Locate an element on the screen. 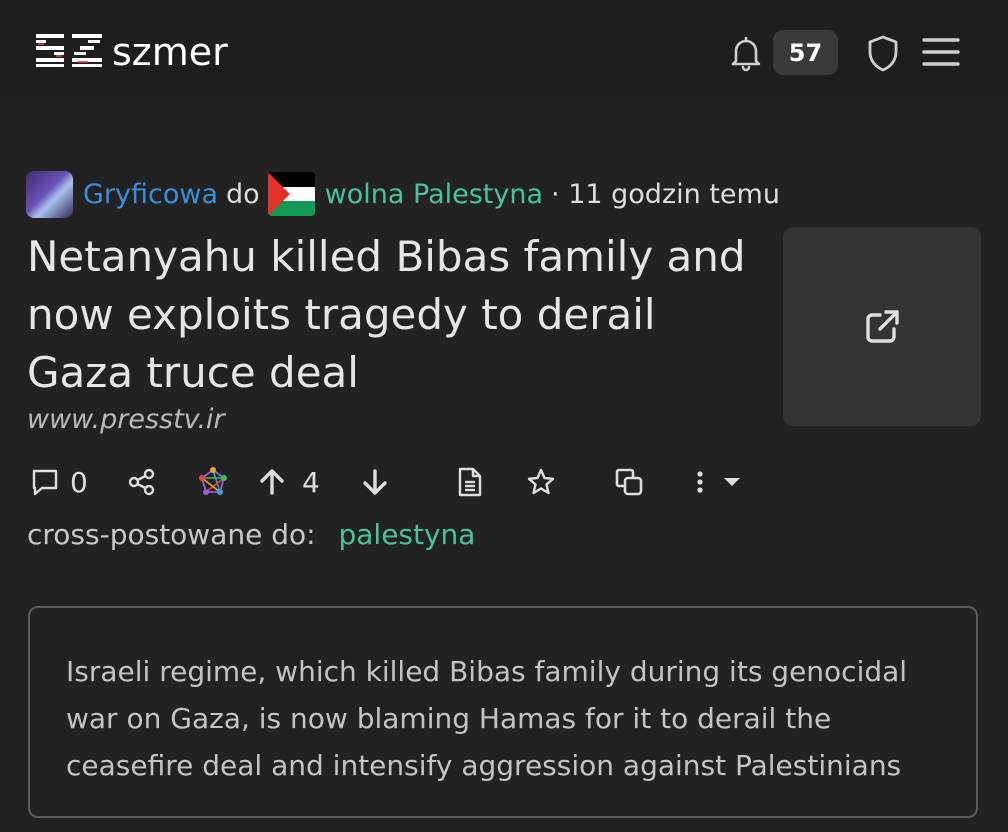 The image size is (1008, 832). downvote-button is located at coordinates (375, 482).